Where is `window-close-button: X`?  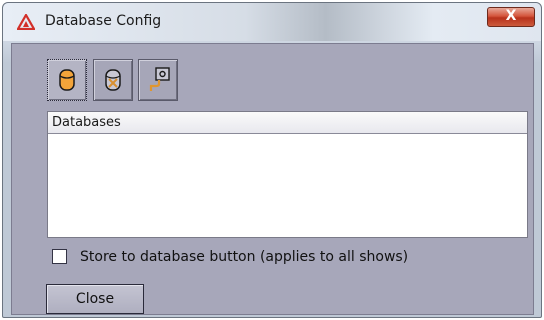
window-close-button: X is located at coordinates (511, 17).